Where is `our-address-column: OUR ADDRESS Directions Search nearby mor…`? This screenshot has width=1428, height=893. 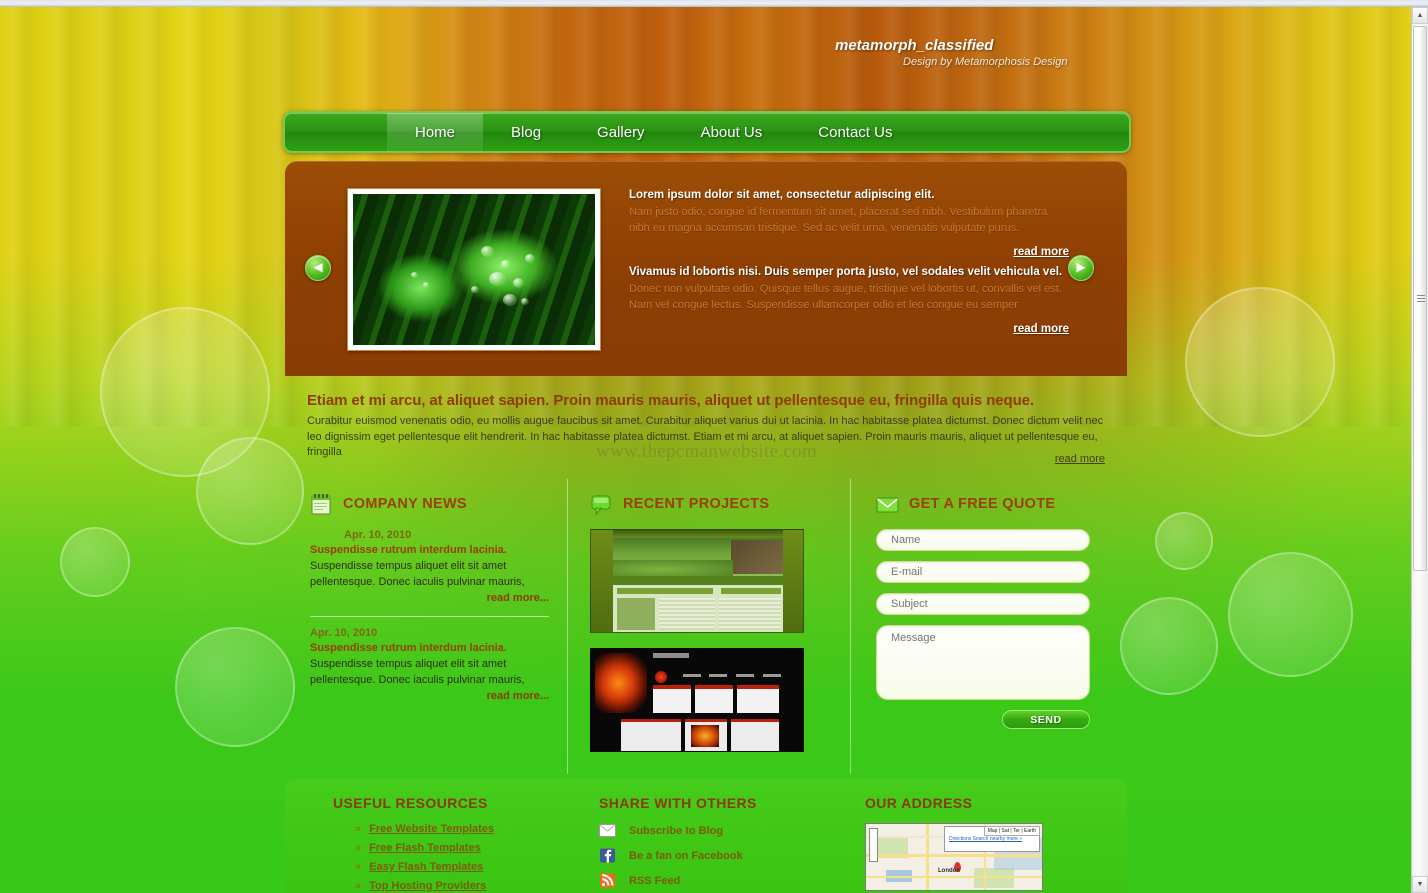 our-address-column: OUR ADDRESS Directions Search nearby mor… is located at coordinates (995, 844).